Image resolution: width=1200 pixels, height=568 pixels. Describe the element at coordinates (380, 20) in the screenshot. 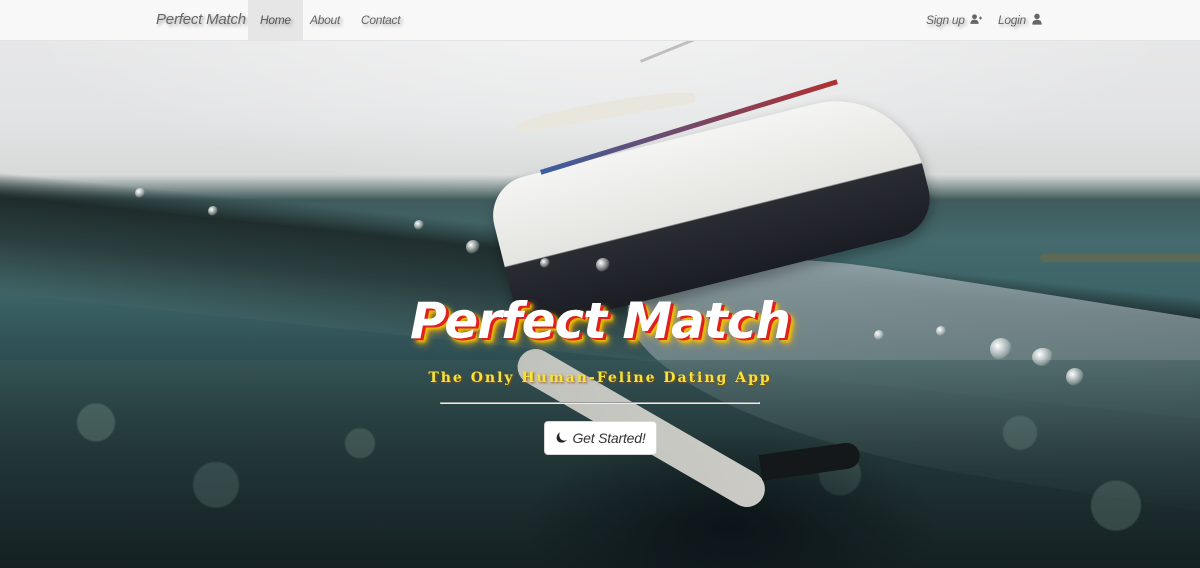

I see `nav-link-contact: Contact` at that location.